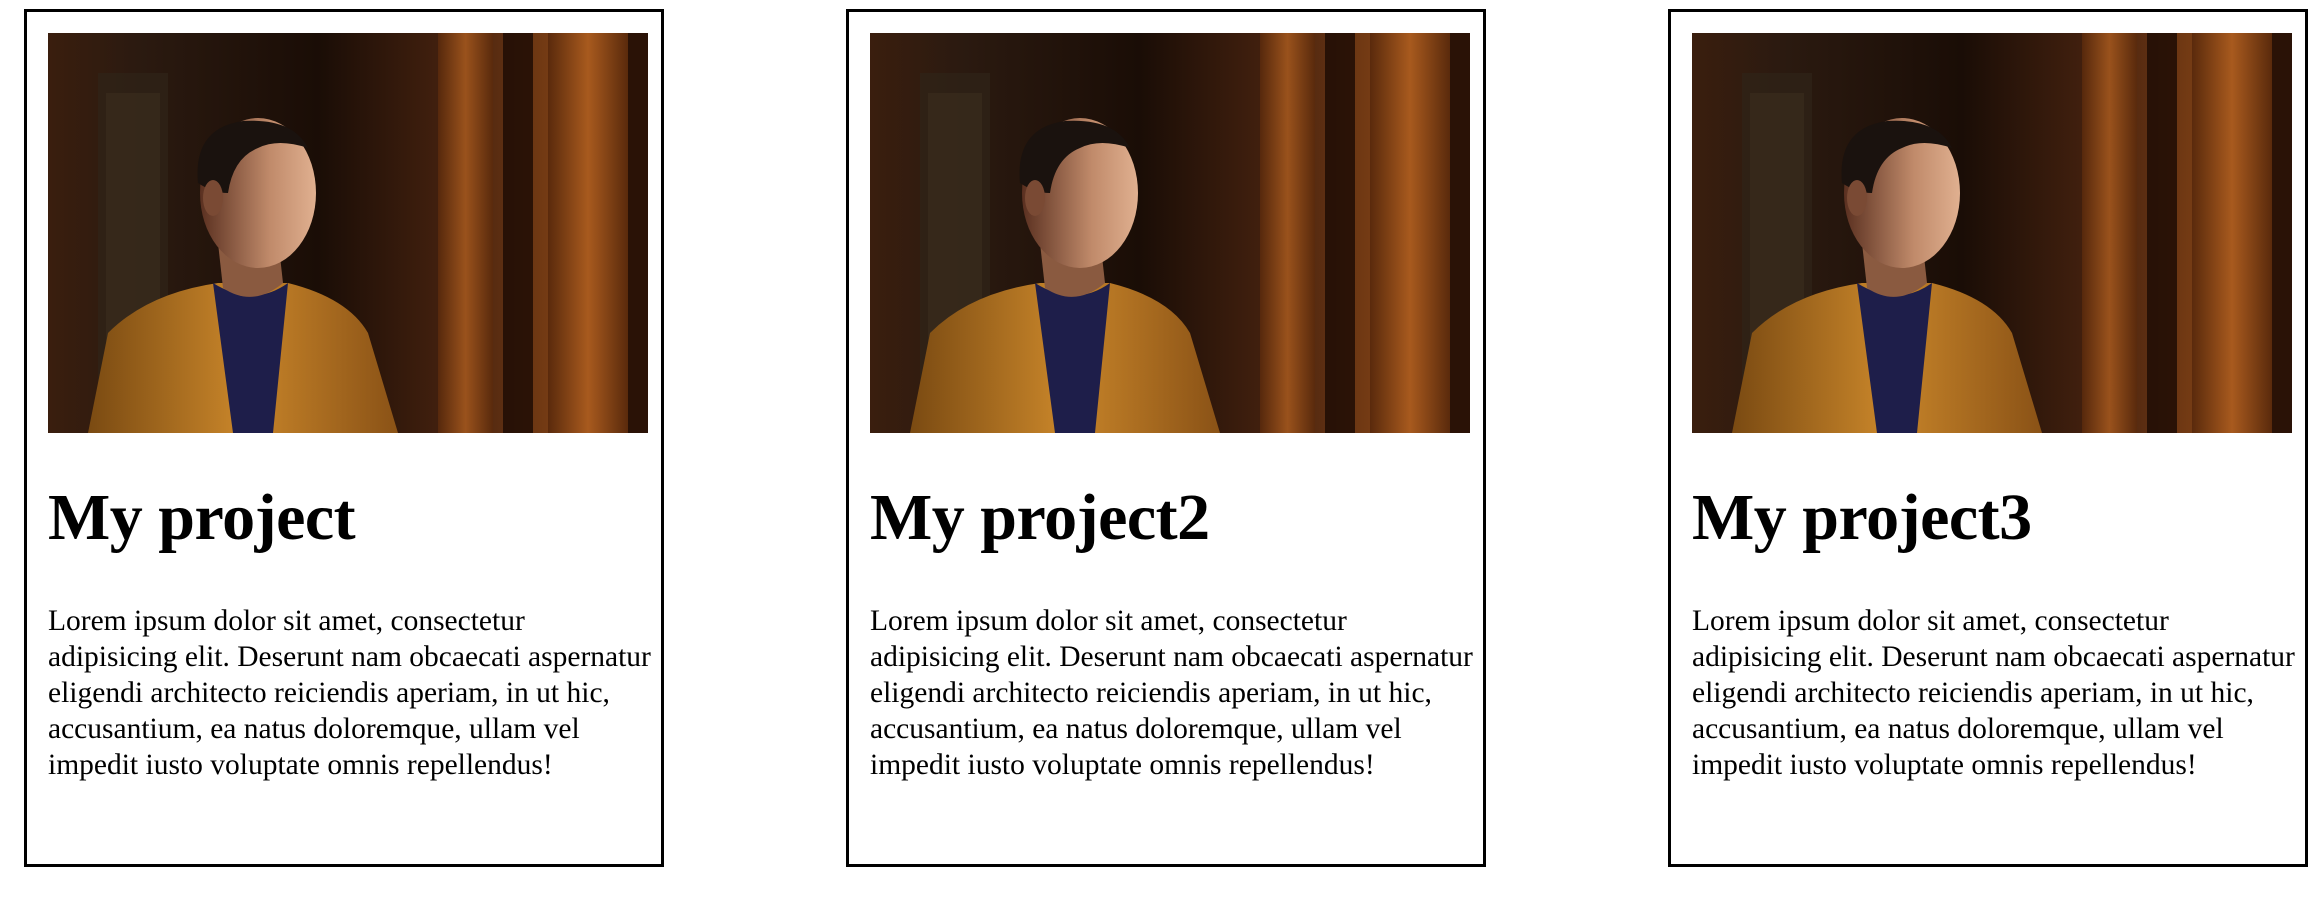 This screenshot has height=898, width=2322. I want to click on project-title: My project2, so click(1040, 517).